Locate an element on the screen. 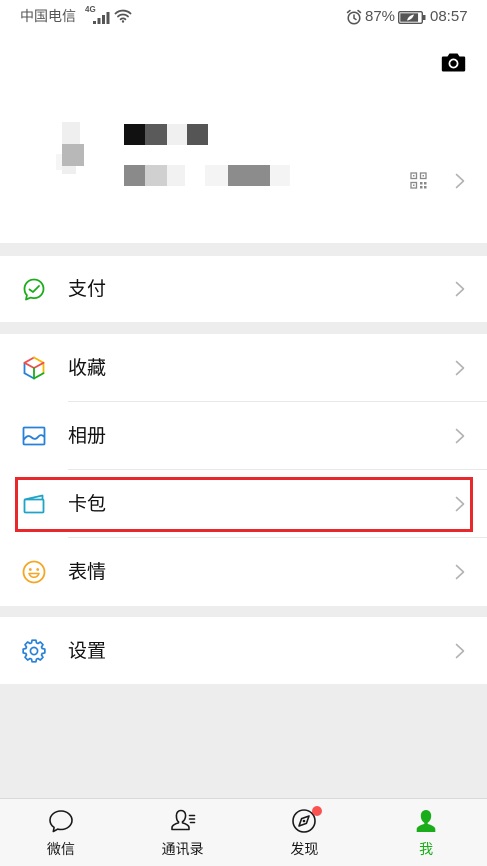 The height and width of the screenshot is (866, 487). tab-label: 我 is located at coordinates (426, 850).